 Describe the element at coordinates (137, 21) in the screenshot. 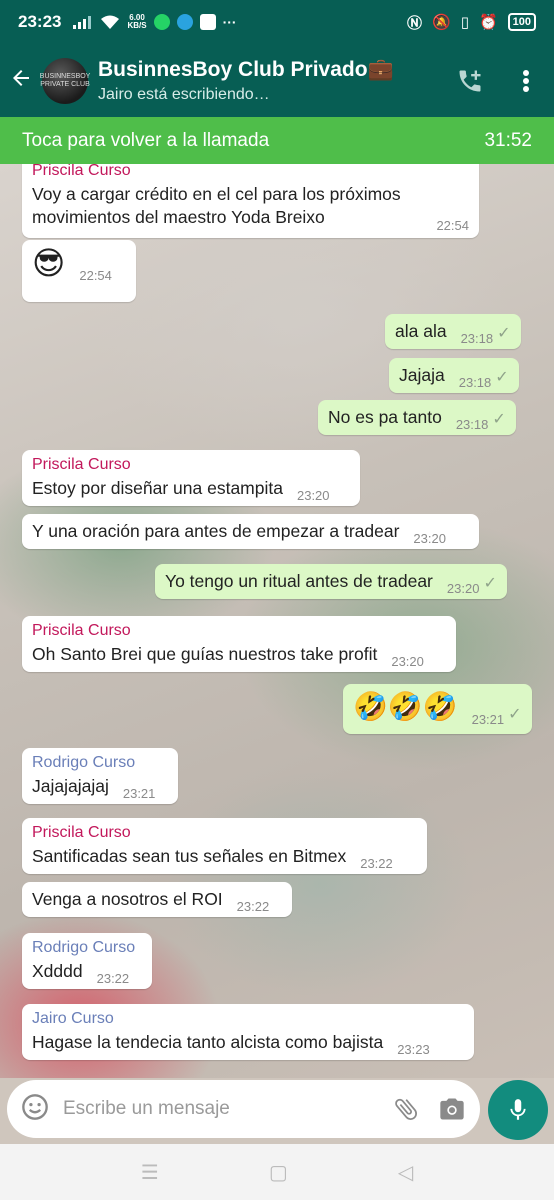

I see `net-speed: 6.00 KB/S` at that location.